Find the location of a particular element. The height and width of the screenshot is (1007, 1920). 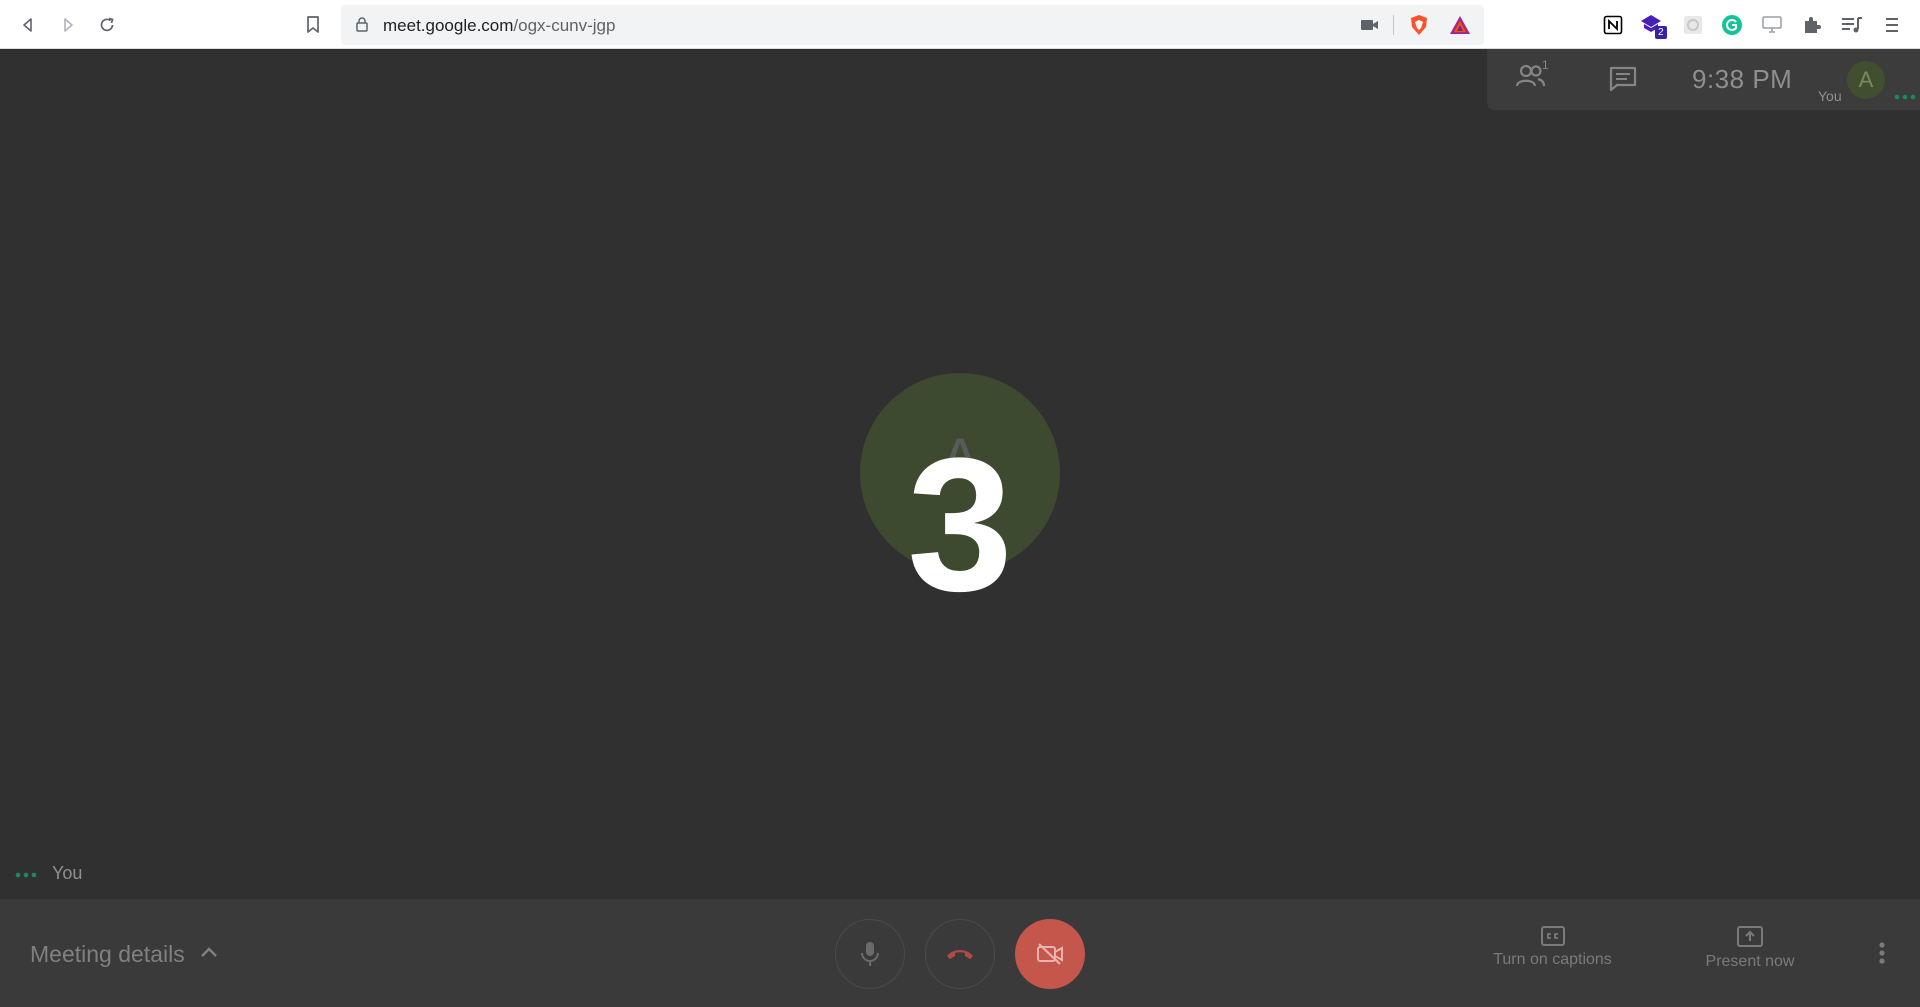

grammarly-extension is located at coordinates (1732, 25).